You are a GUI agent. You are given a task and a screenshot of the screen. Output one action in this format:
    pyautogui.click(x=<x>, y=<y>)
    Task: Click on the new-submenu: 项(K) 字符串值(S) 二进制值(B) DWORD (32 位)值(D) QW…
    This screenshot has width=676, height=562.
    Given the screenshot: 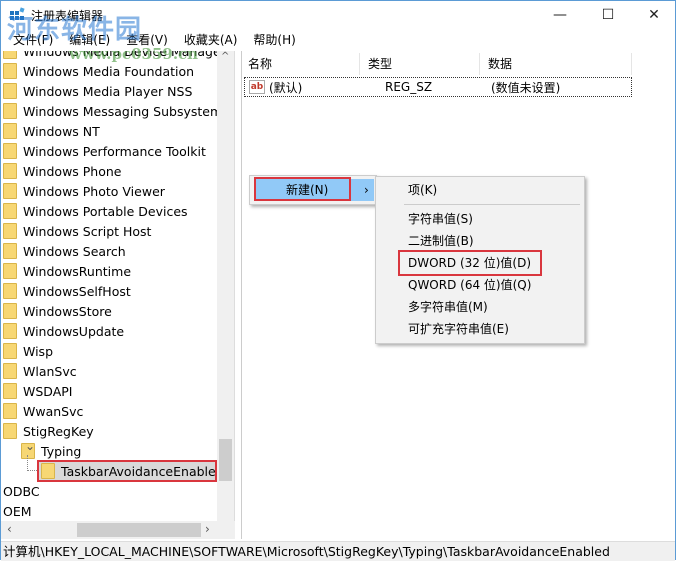 What is the action you would take?
    pyautogui.click(x=480, y=260)
    